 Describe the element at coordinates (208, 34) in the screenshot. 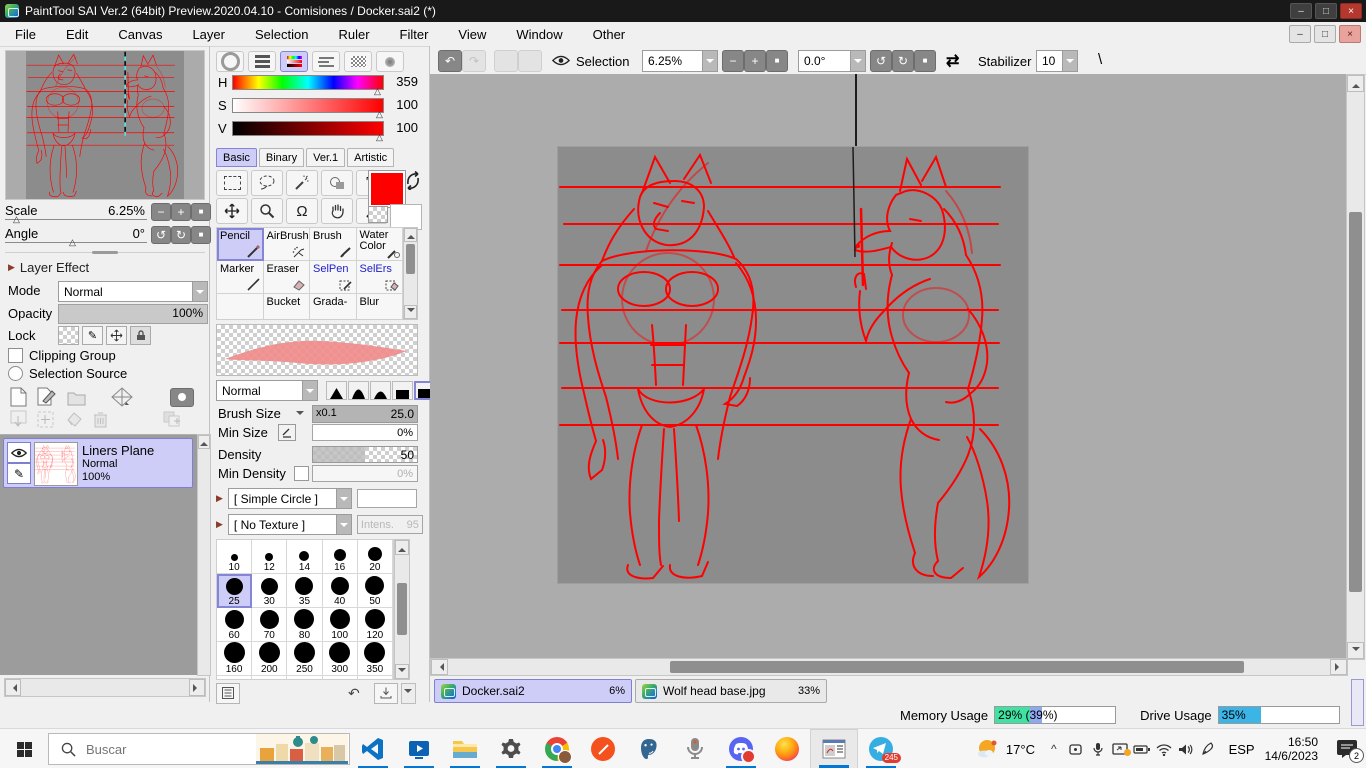

I see `menu-layer: Layer` at that location.